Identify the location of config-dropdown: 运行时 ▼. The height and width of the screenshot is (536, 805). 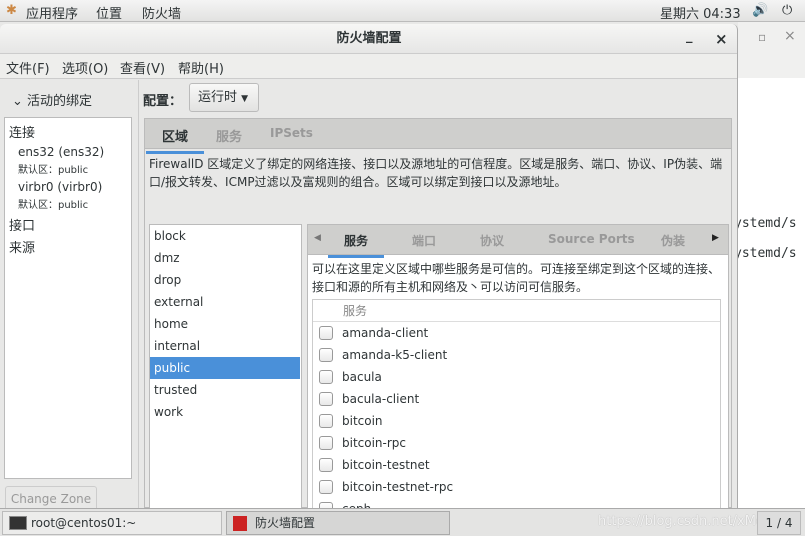
(224, 97).